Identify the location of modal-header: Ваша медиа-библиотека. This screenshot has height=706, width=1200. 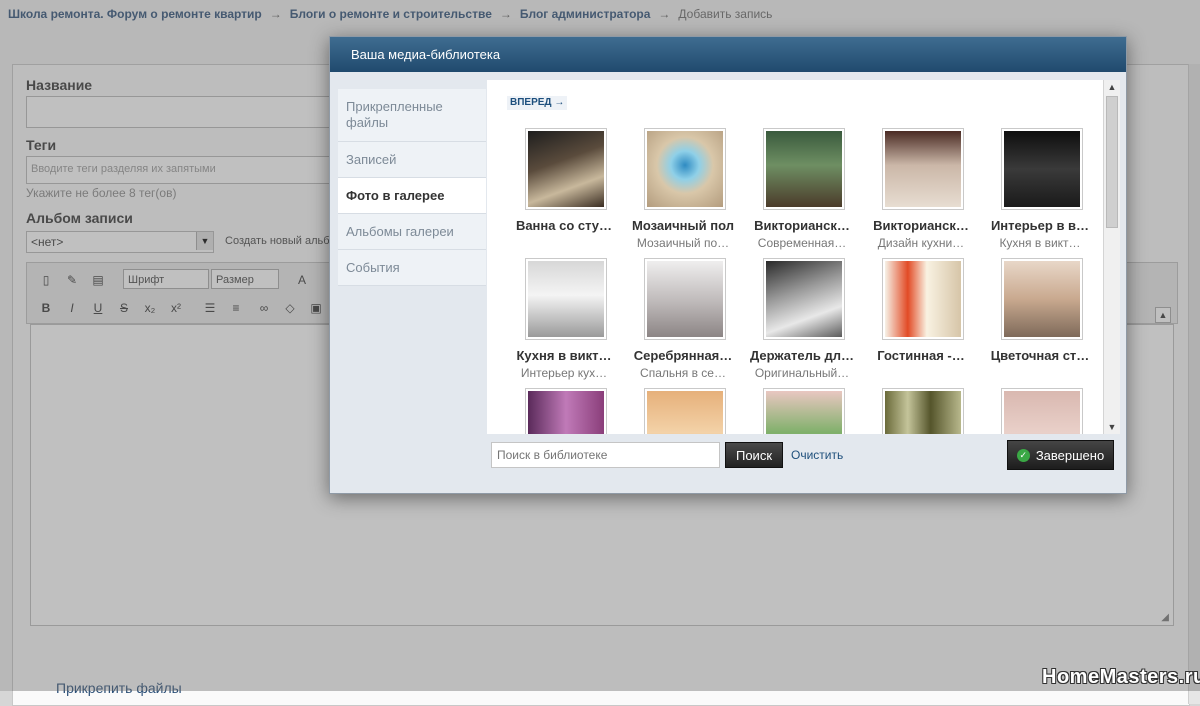
(728, 54).